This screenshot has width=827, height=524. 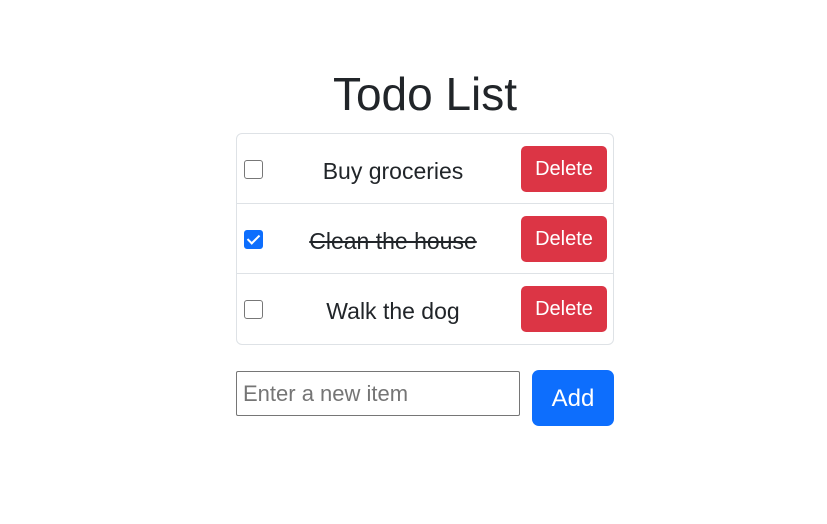 What do you see at coordinates (393, 241) in the screenshot?
I see `todo-text: Clean the house` at bounding box center [393, 241].